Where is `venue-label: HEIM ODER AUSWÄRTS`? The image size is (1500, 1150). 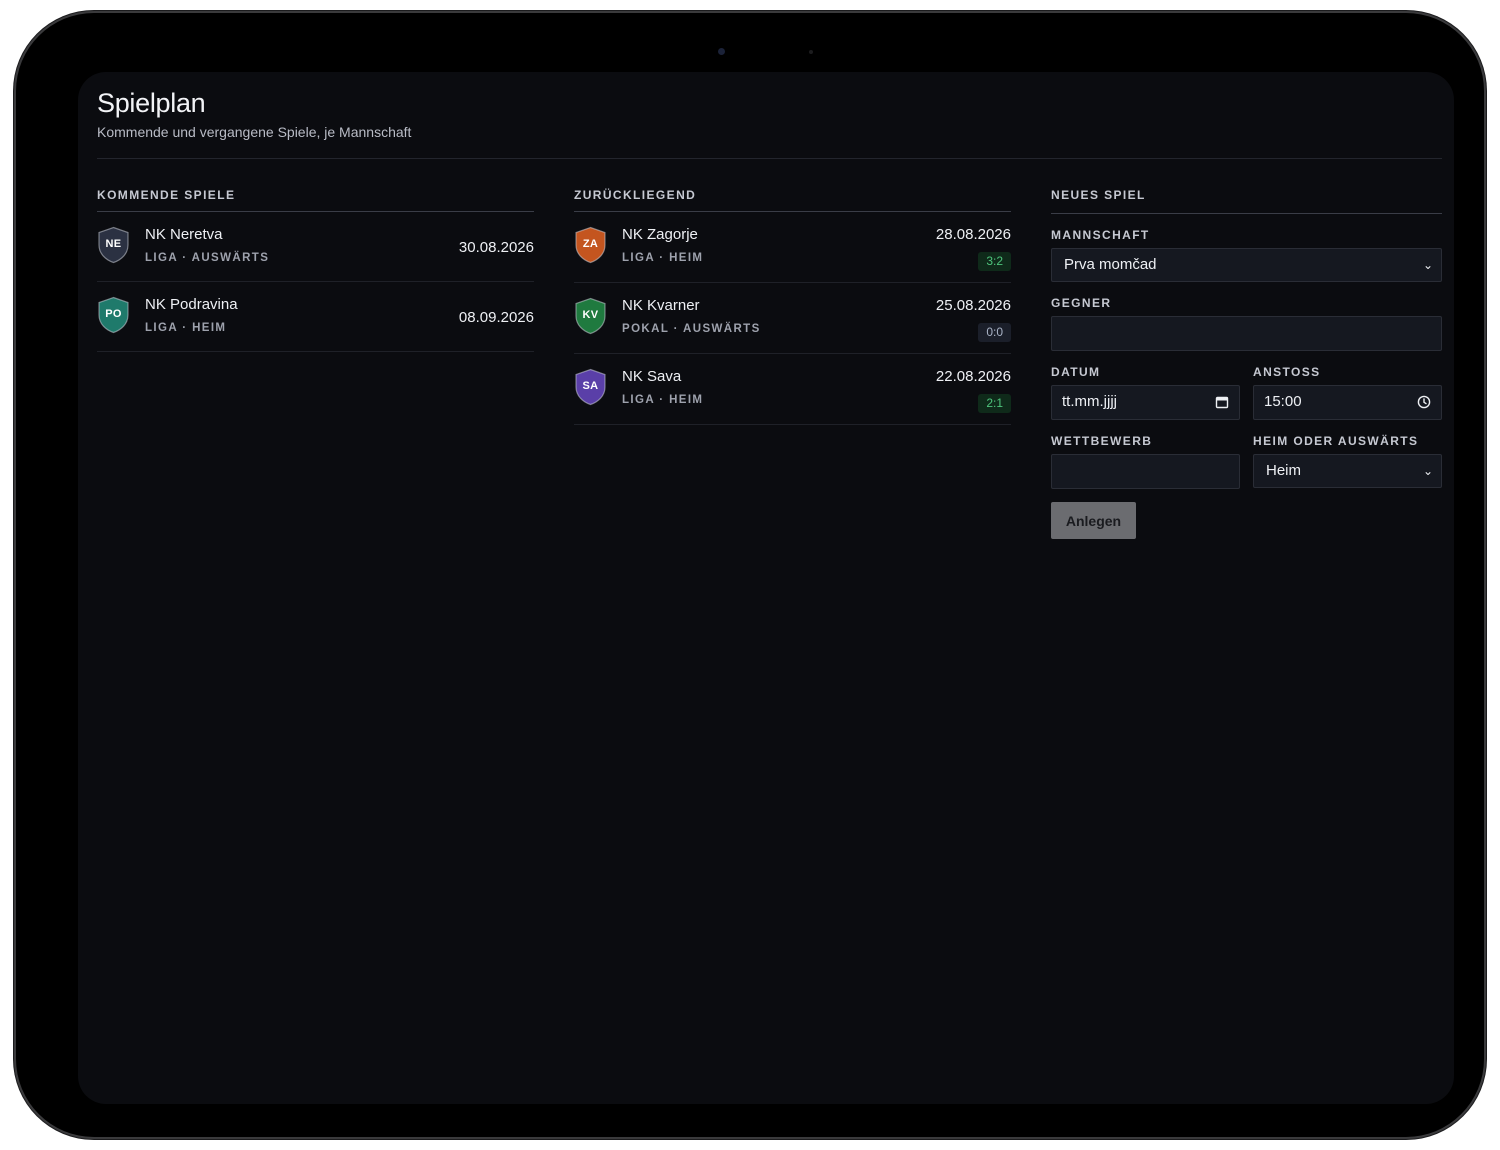
venue-label: HEIM ODER AUSWÄRTS is located at coordinates (1336, 441).